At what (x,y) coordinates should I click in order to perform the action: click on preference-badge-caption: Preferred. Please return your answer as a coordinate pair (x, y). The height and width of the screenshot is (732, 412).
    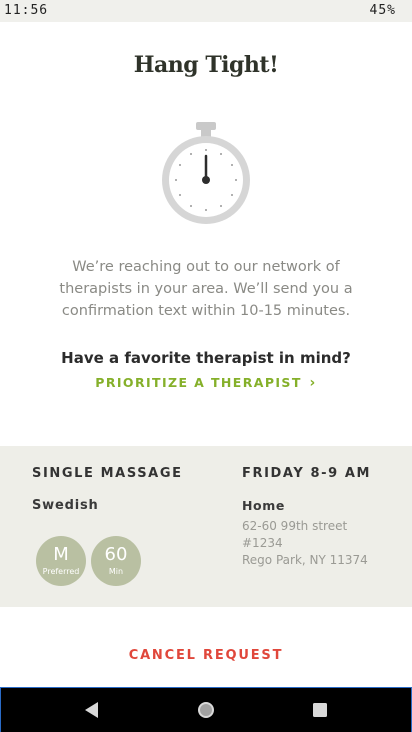
    Looking at the image, I should click on (61, 571).